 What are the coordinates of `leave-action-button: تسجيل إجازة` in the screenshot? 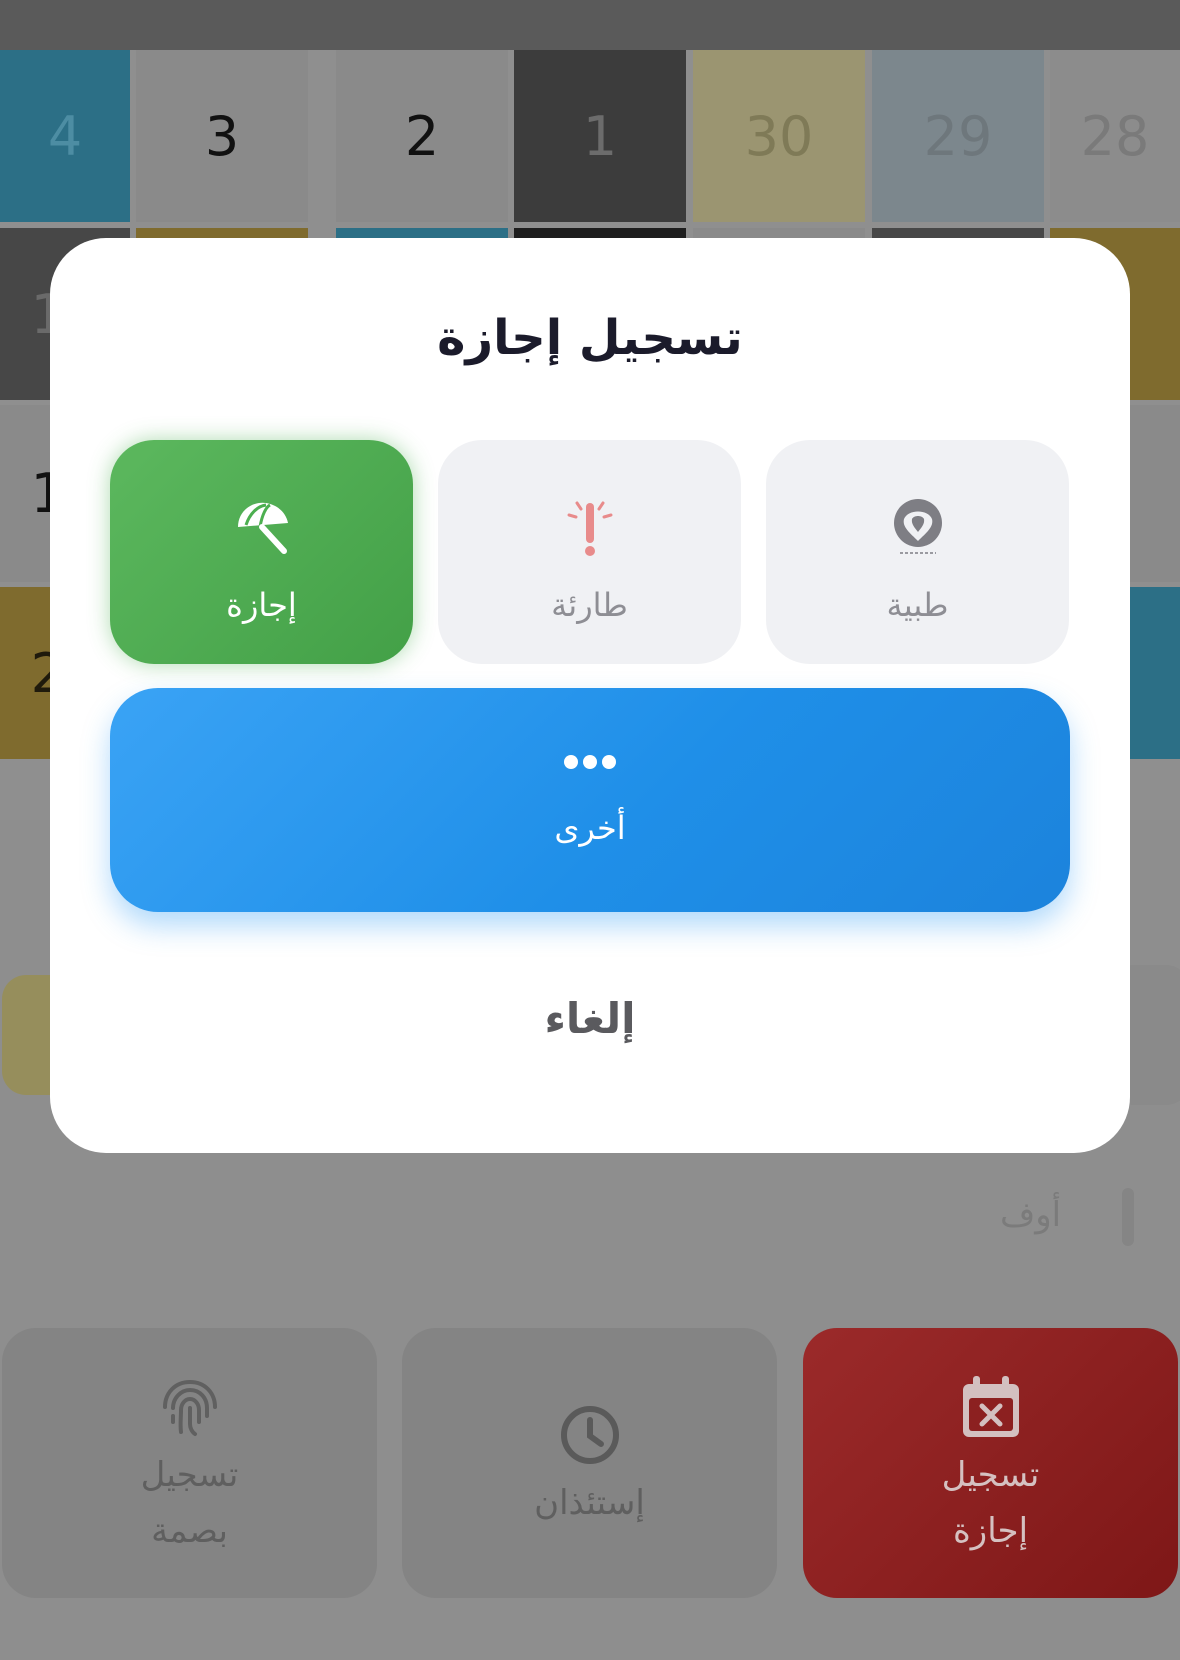 It's located at (990, 1463).